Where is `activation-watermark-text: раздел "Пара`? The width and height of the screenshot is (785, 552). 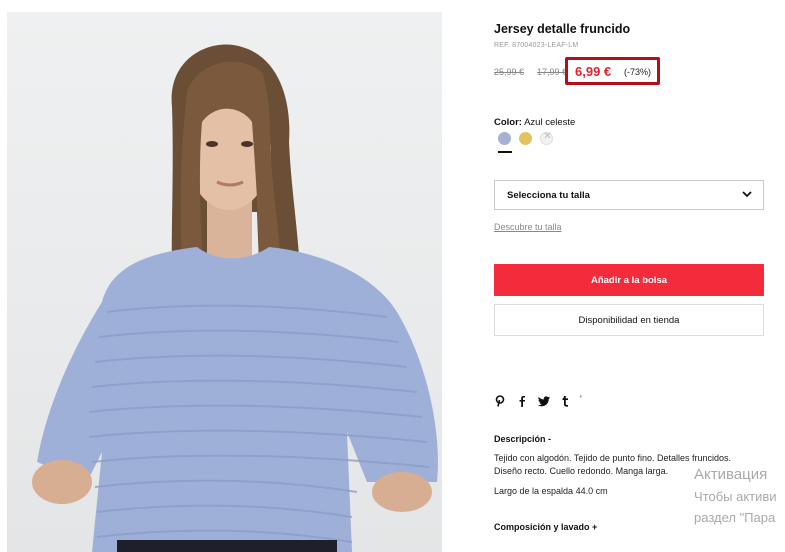
activation-watermark-text: раздел "Пара is located at coordinates (735, 517).